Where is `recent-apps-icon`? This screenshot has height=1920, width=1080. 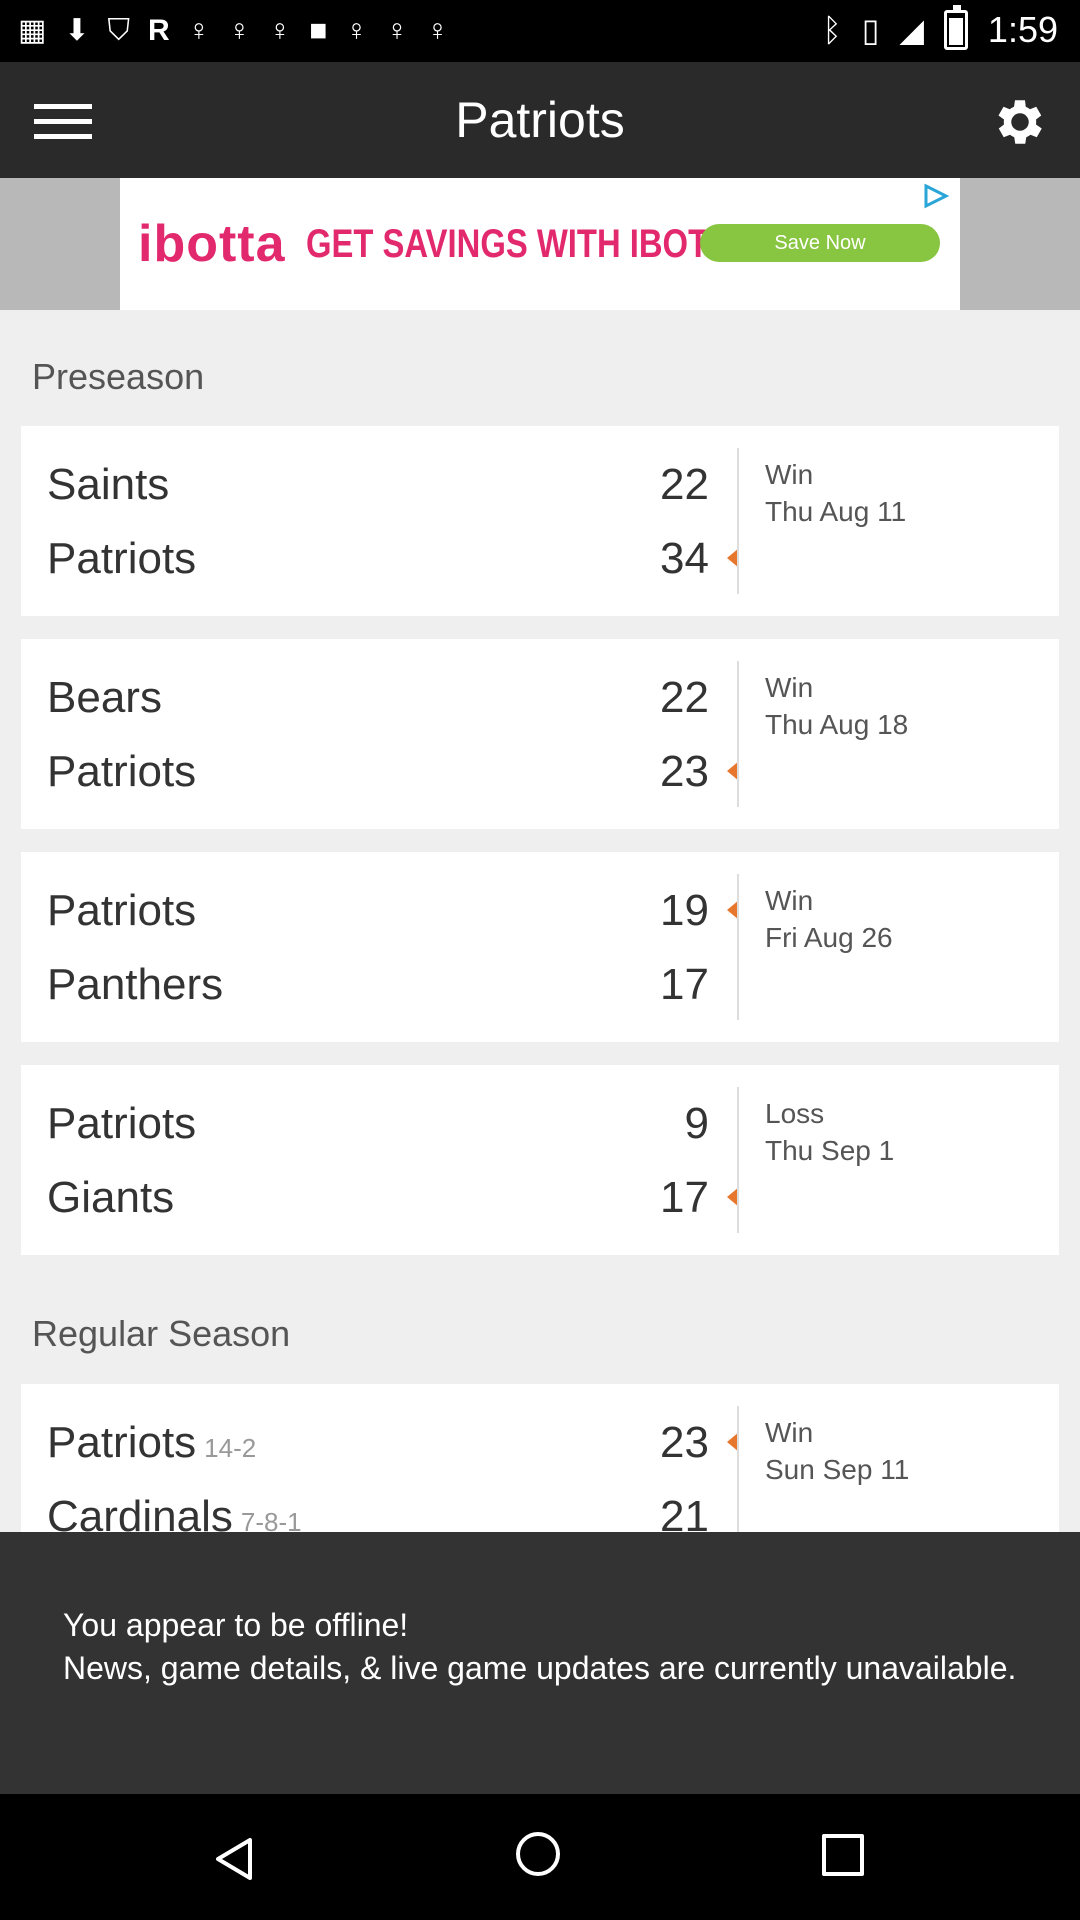
recent-apps-icon is located at coordinates (843, 1855).